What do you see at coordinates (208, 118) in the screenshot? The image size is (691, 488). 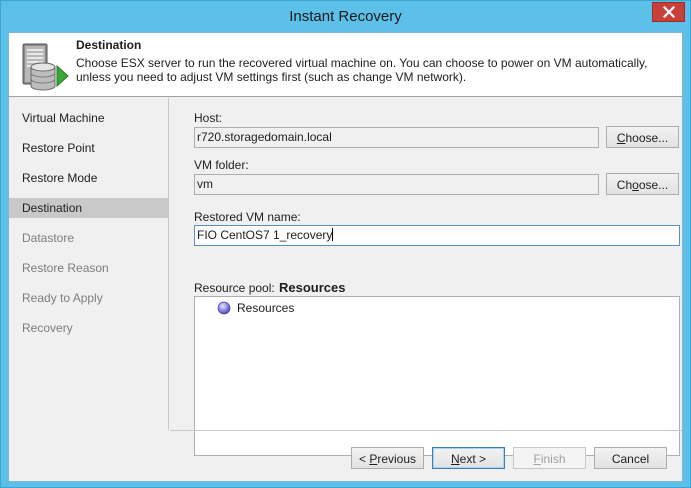 I see `host-label: Host:` at bounding box center [208, 118].